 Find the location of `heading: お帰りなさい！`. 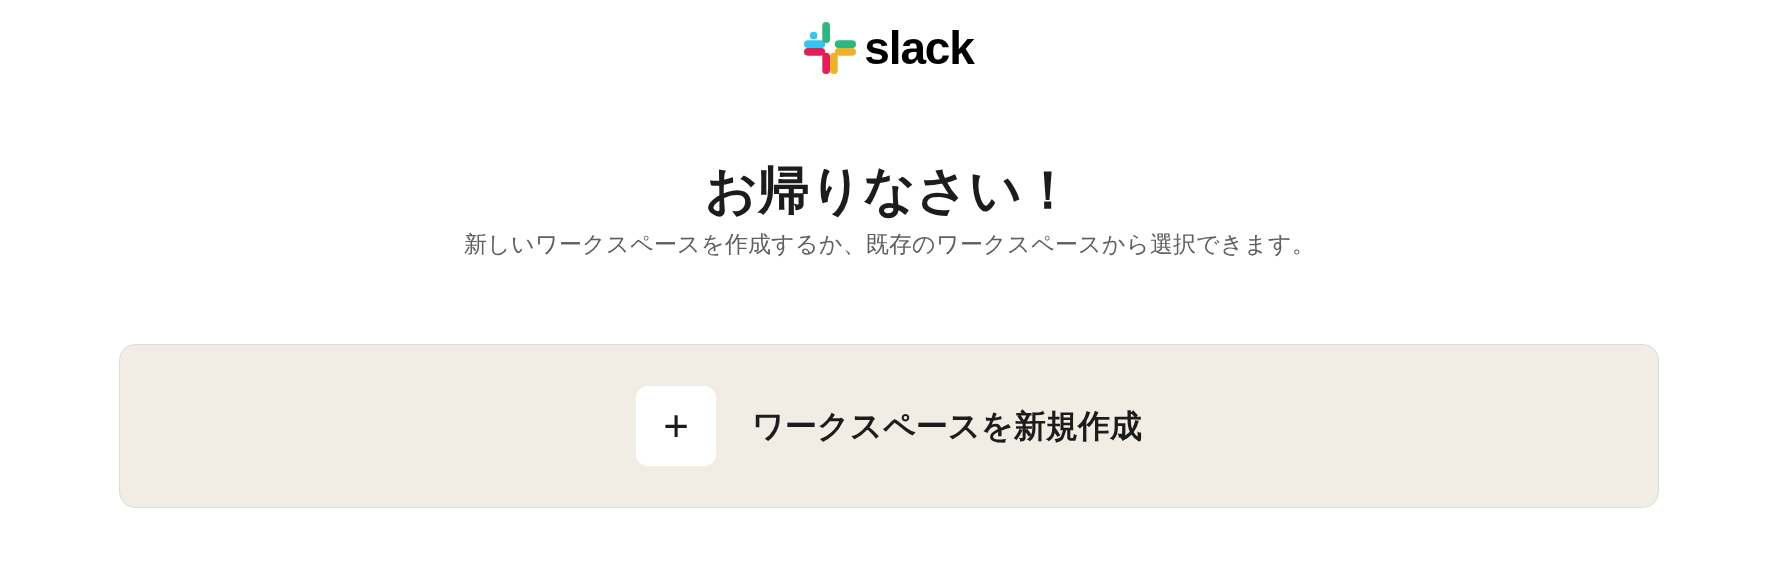

heading: お帰りなさい！ is located at coordinates (889, 190).